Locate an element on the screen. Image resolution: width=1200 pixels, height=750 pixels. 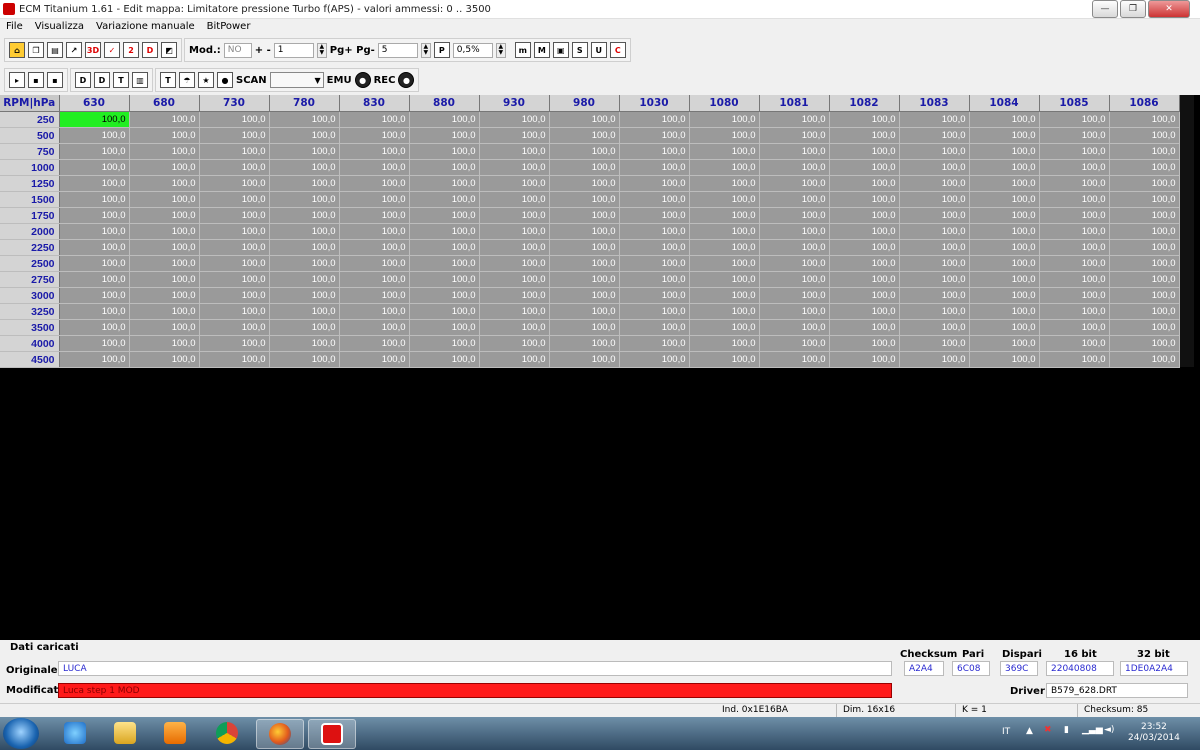
signal-icon: ▁▃▅ is located at coordinates (1092, 730).